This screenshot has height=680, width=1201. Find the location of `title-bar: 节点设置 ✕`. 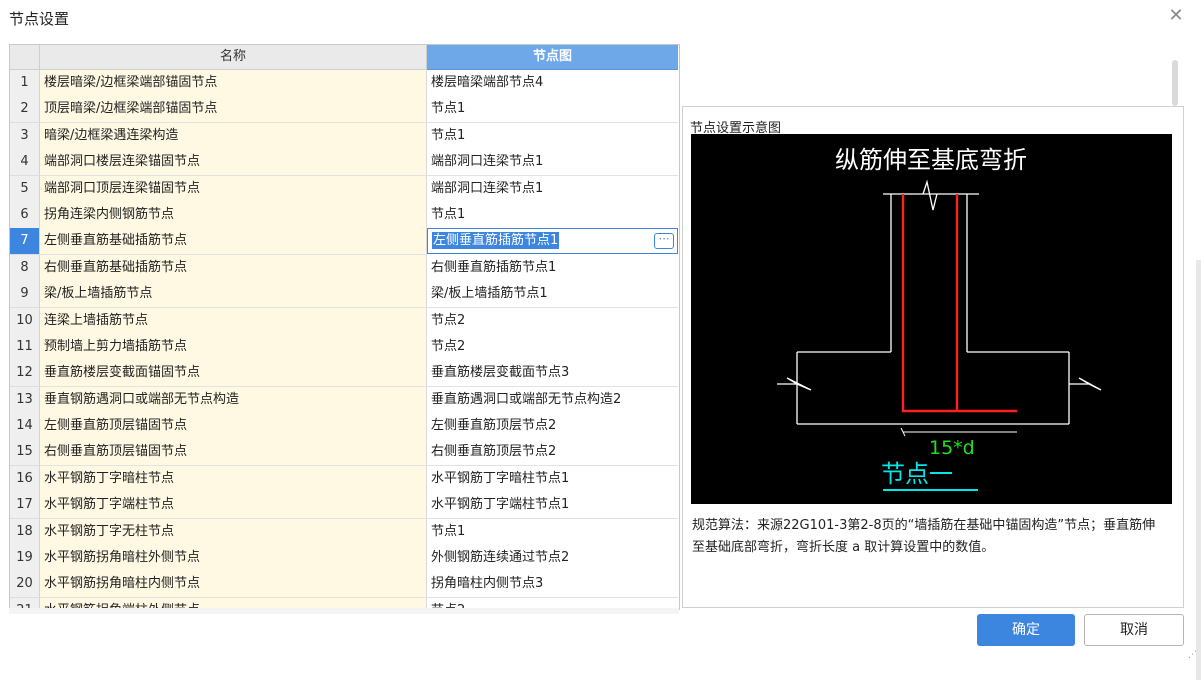

title-bar: 节点设置 ✕ is located at coordinates (600, 18).